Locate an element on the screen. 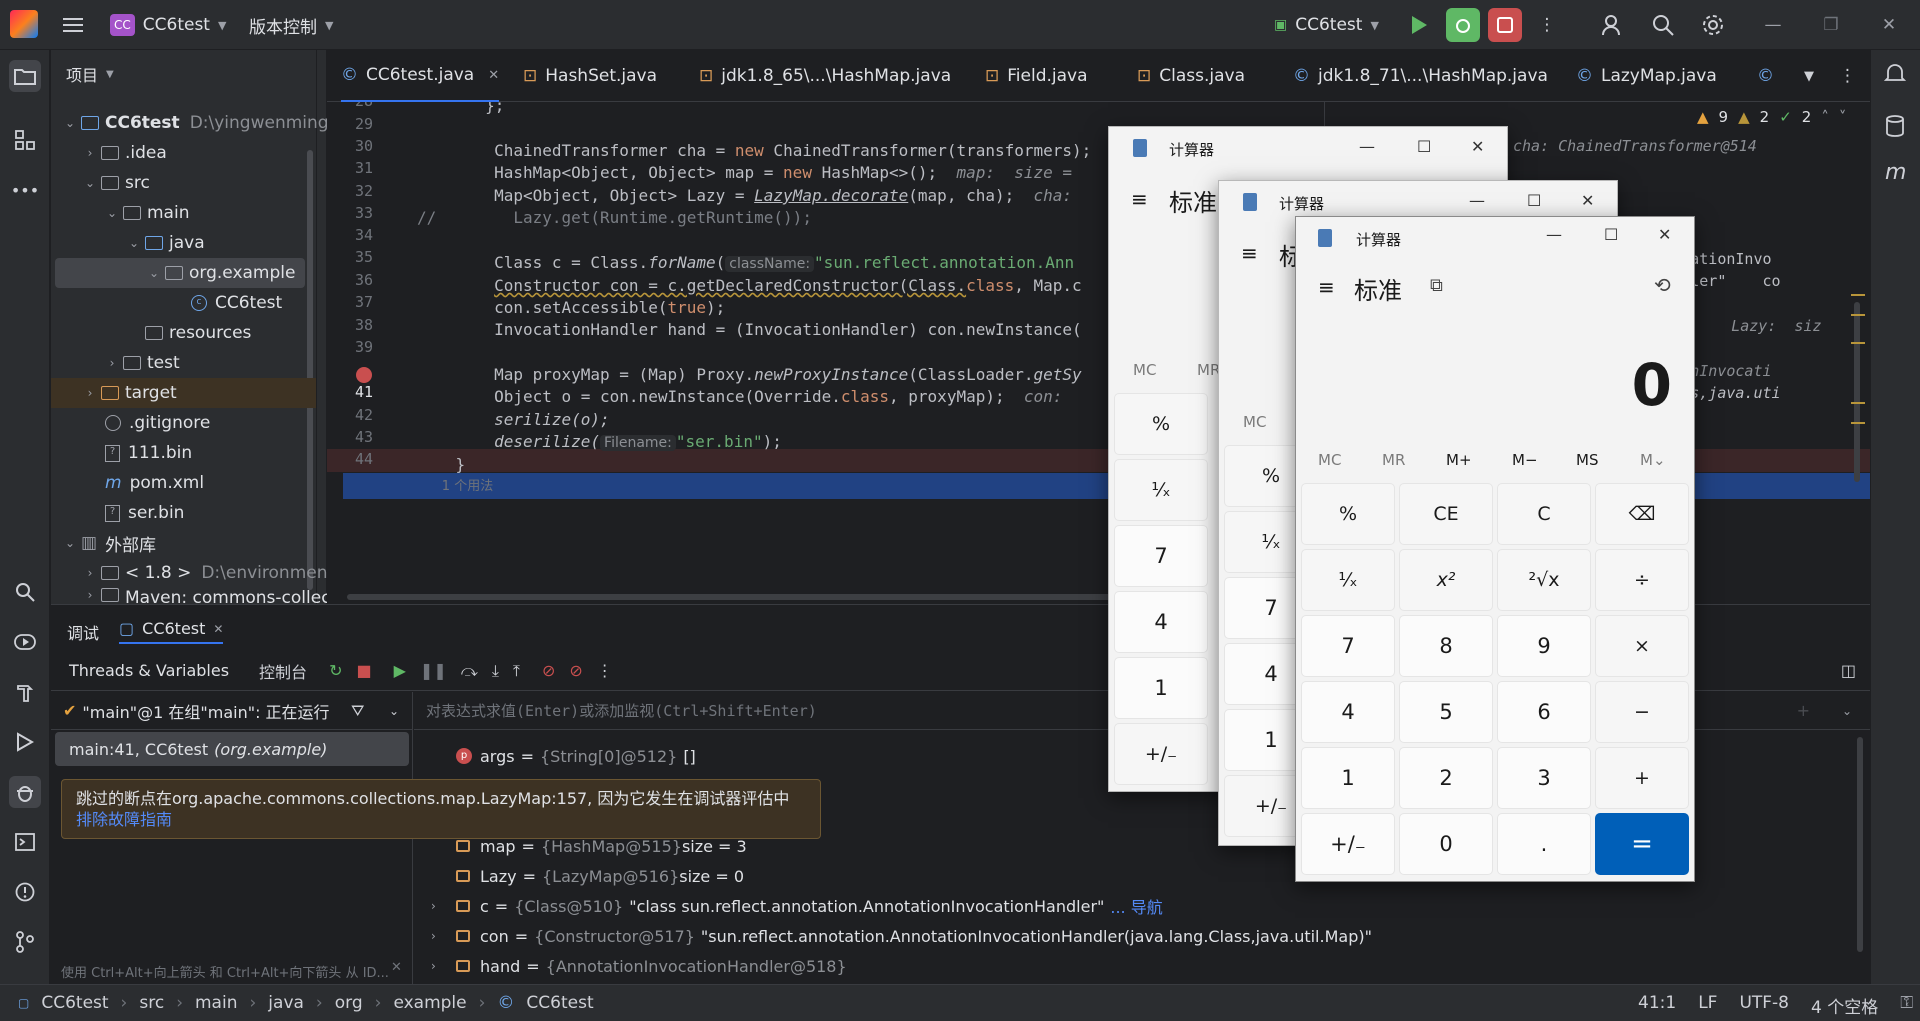 The image size is (1920, 1021). tree-item-idea: › .idea is located at coordinates (123, 153).